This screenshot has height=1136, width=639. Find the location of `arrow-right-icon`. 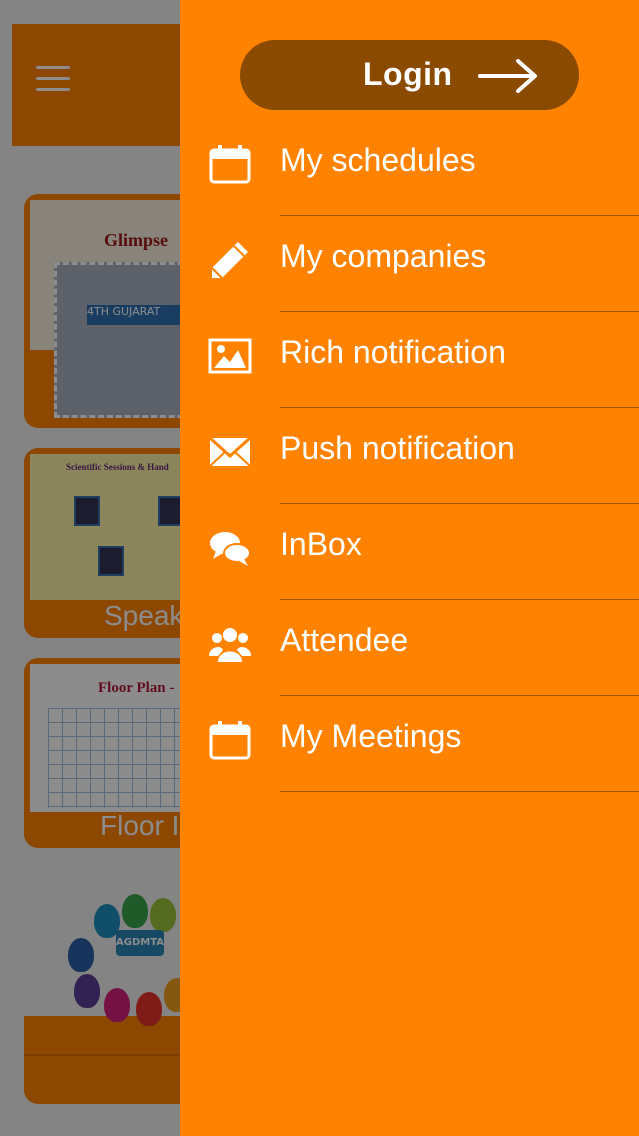

arrow-right-icon is located at coordinates (507, 76).